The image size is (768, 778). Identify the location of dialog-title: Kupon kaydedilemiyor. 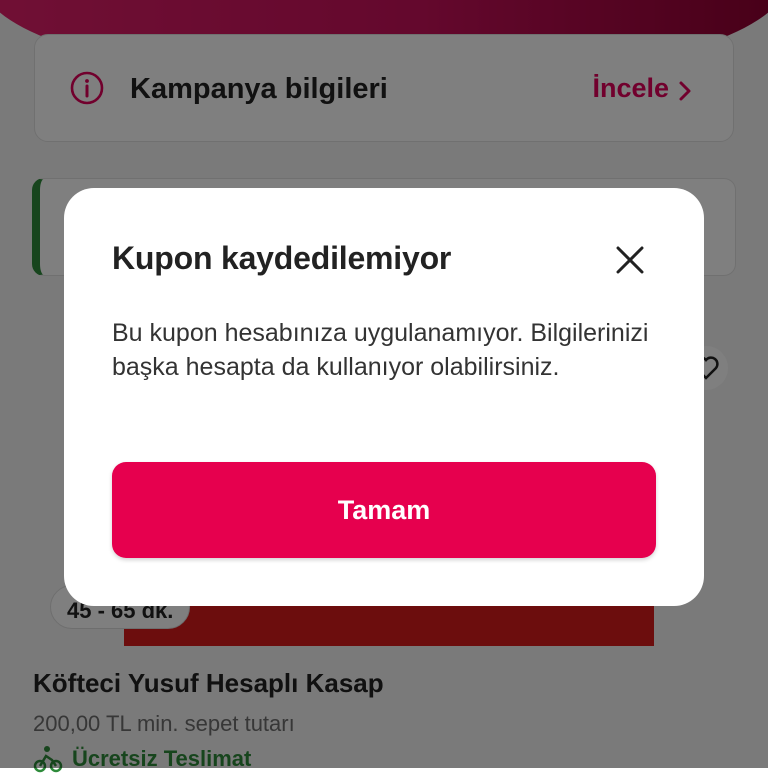
(282, 258).